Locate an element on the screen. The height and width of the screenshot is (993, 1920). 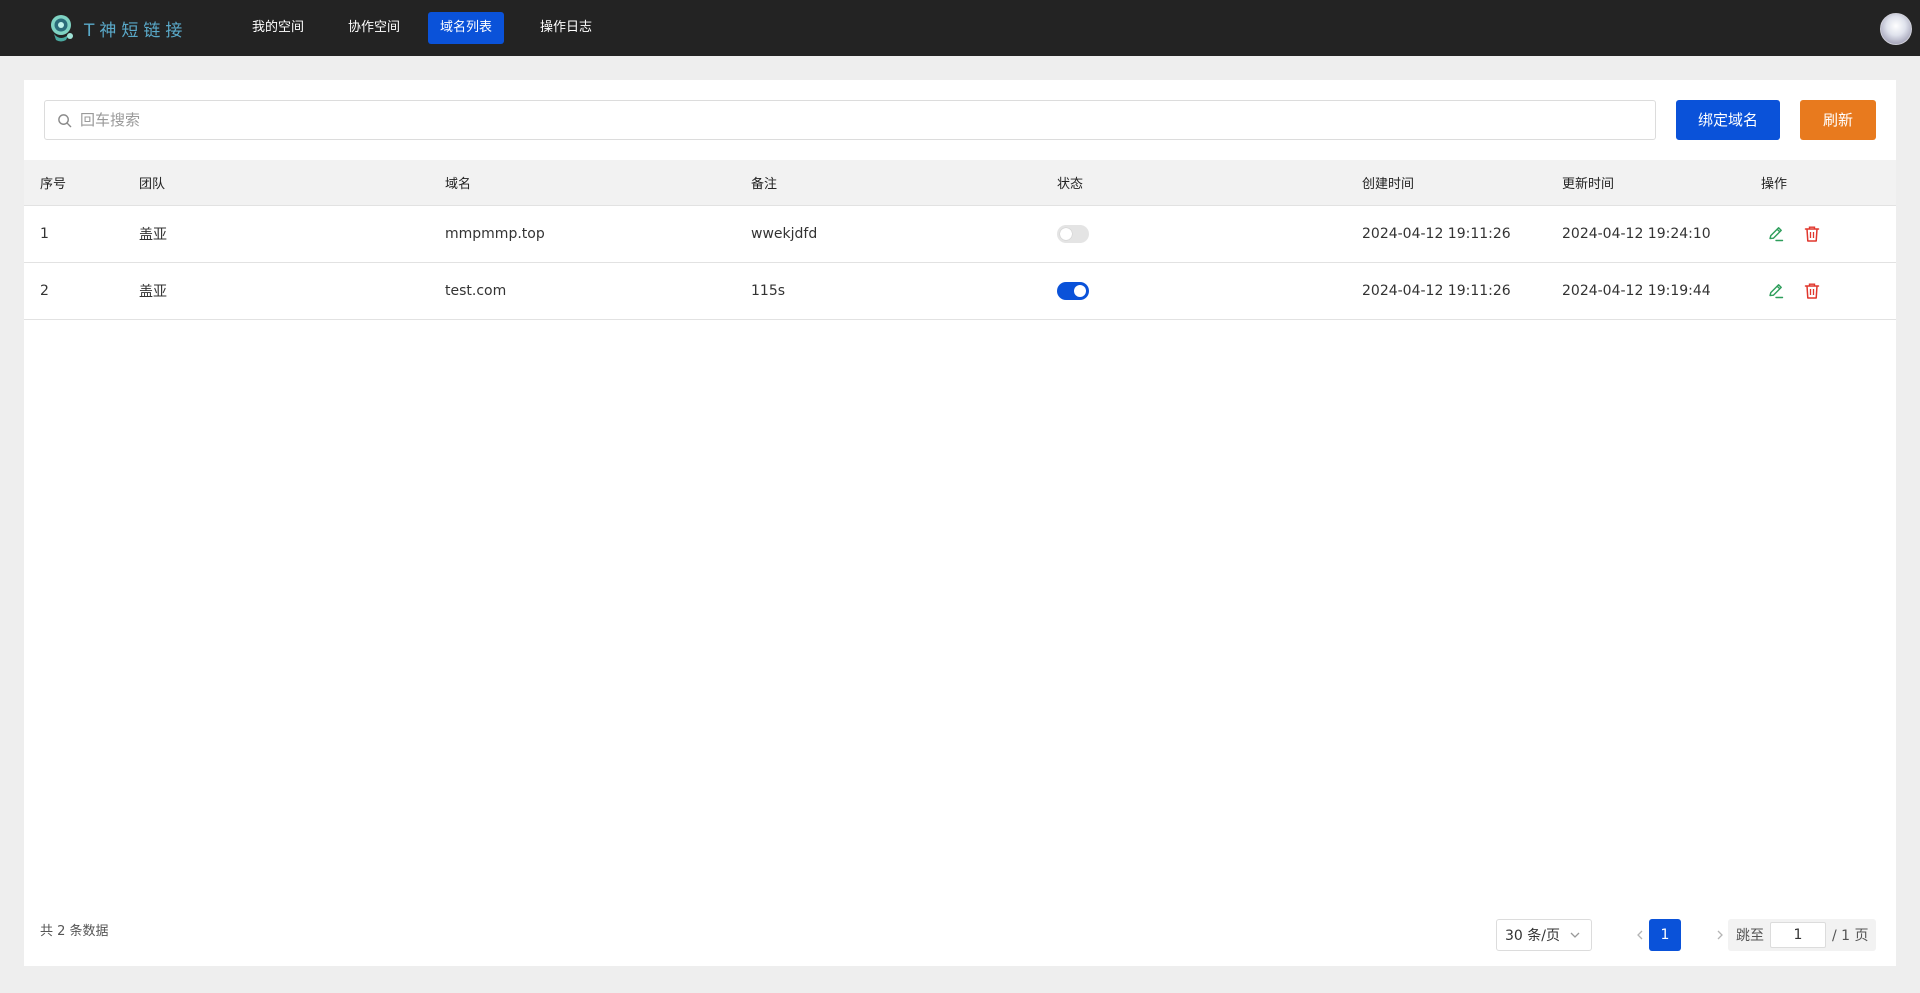
app-logo: T神短链接 is located at coordinates (116, 28).